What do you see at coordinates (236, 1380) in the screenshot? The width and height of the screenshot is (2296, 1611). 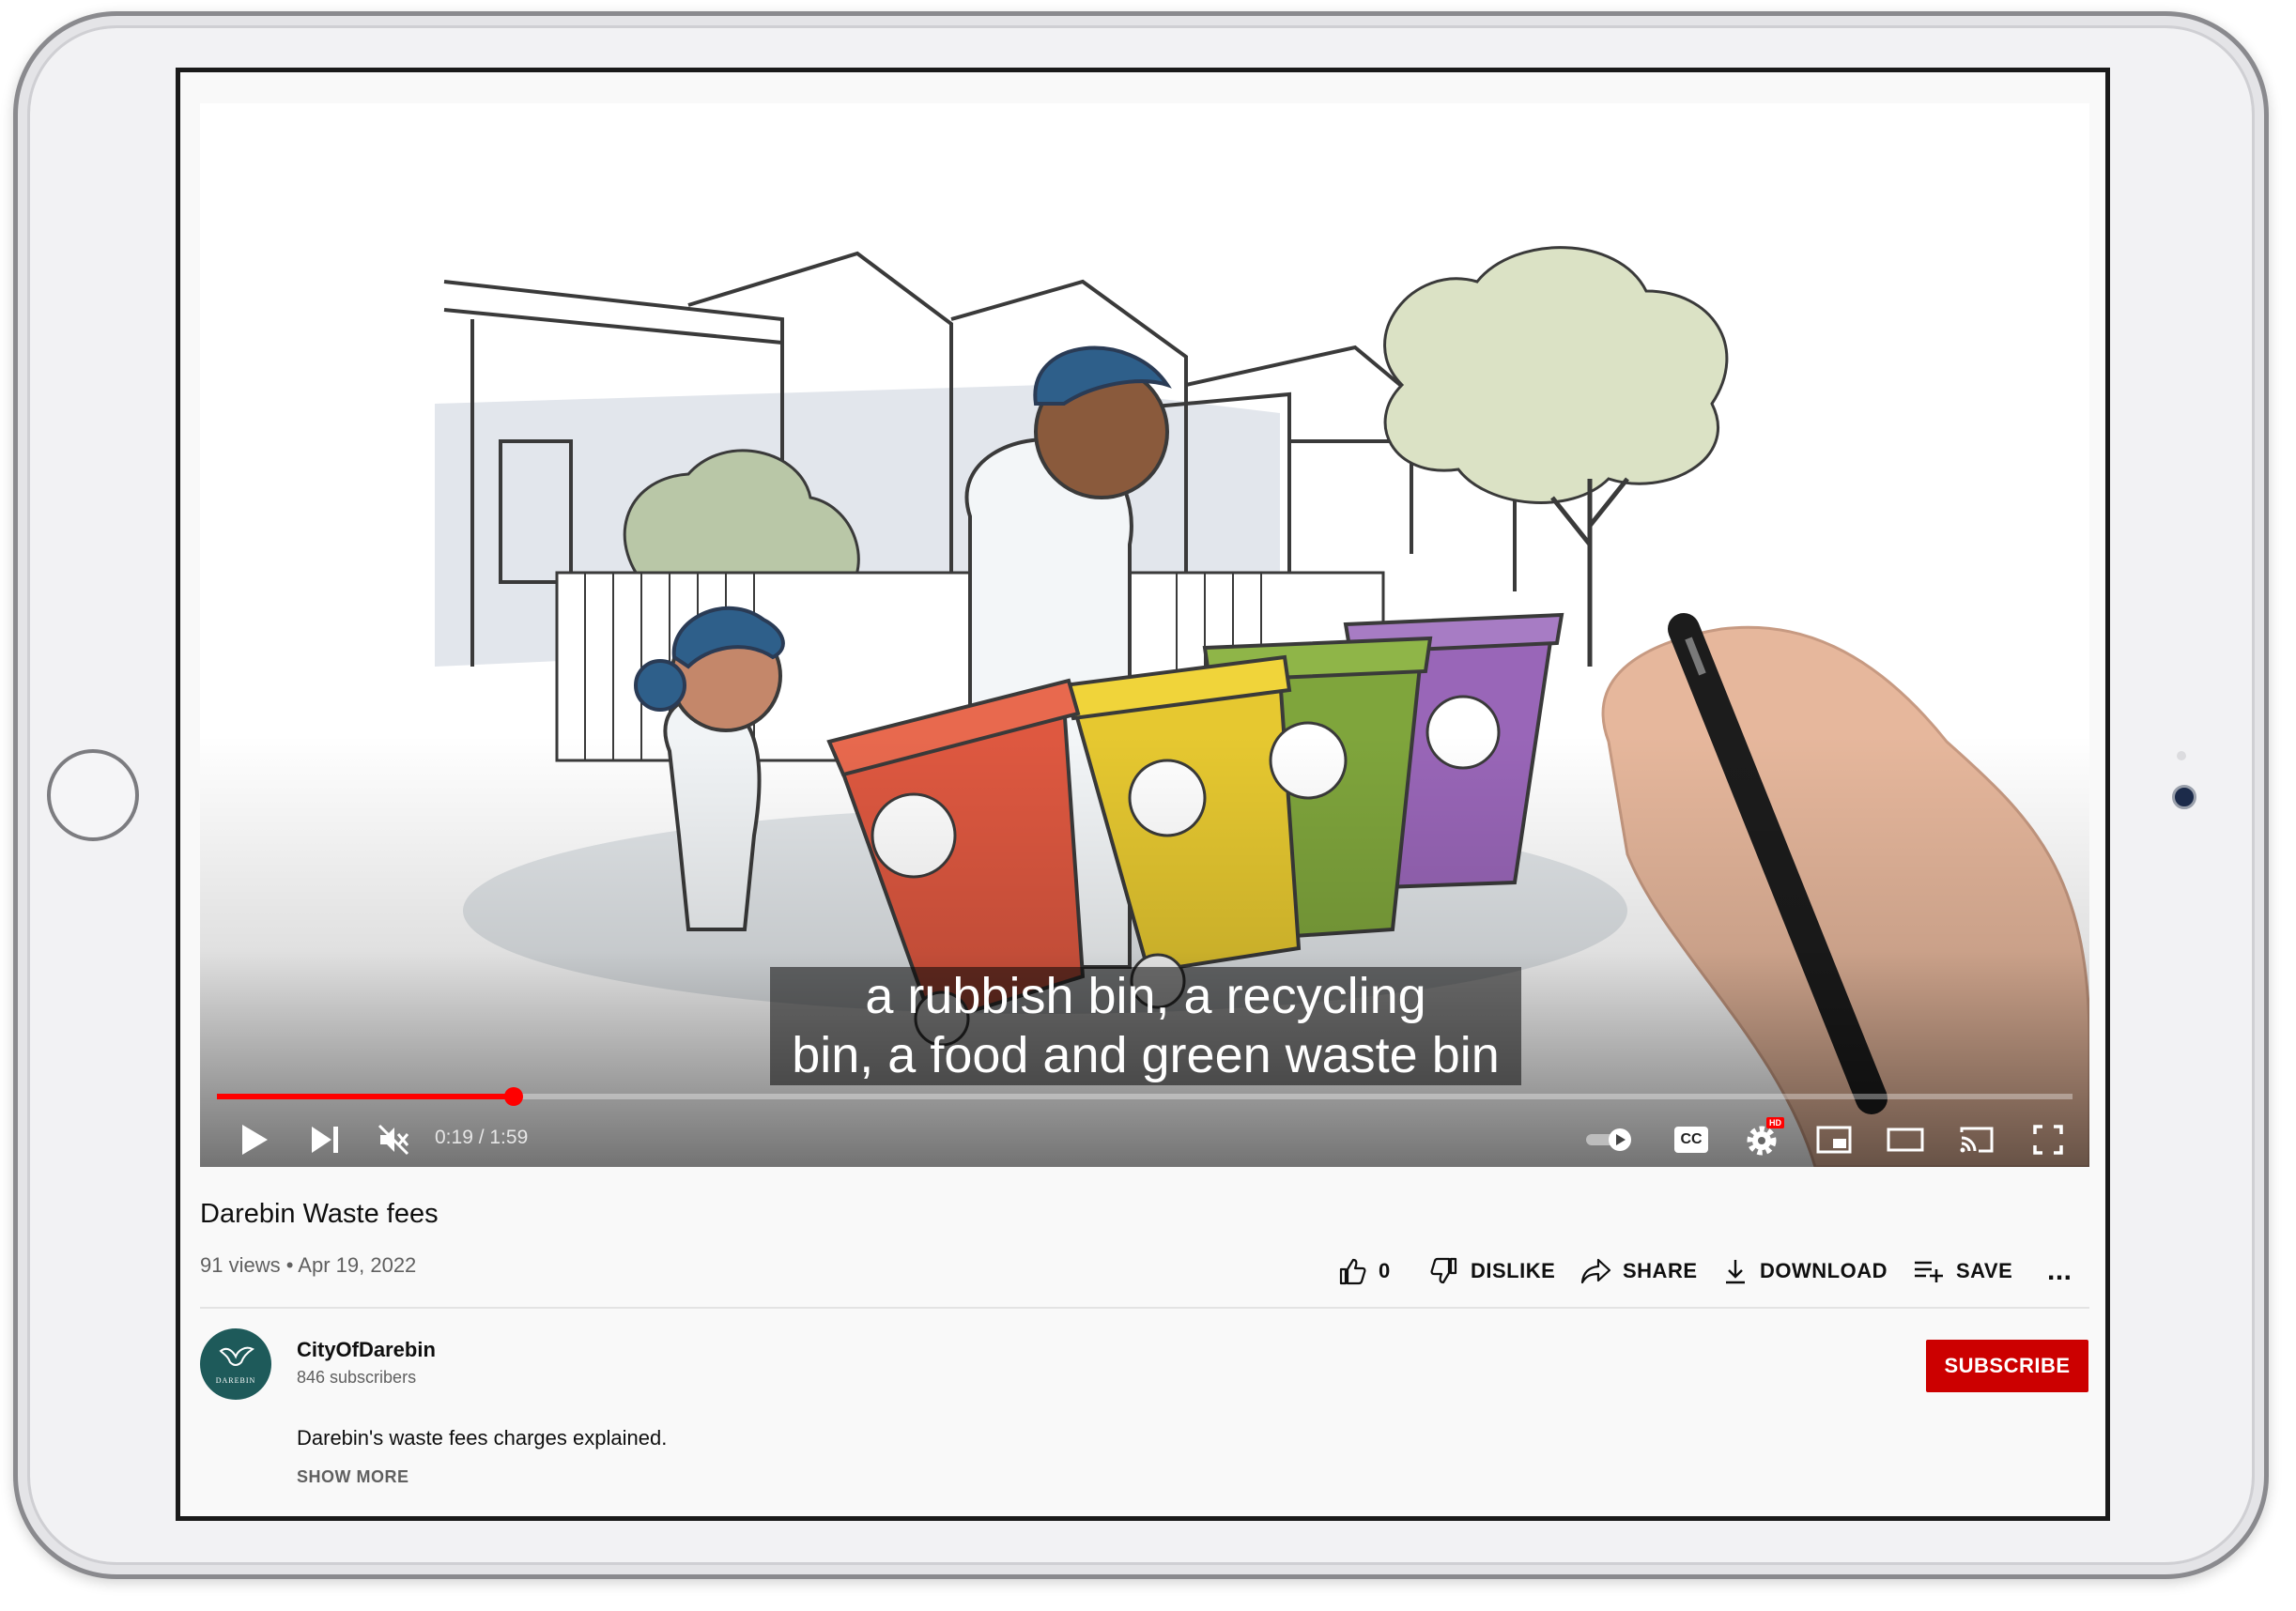 I see `logo-text: DAREBIN` at bounding box center [236, 1380].